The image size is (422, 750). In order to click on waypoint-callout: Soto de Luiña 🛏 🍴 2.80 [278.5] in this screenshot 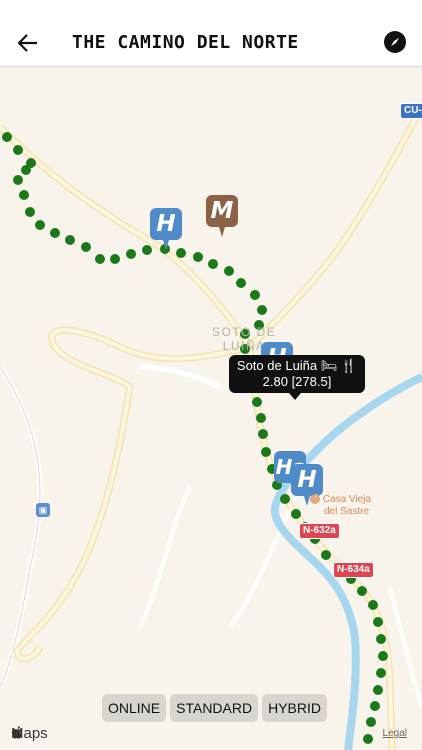, I will do `click(297, 377)`.